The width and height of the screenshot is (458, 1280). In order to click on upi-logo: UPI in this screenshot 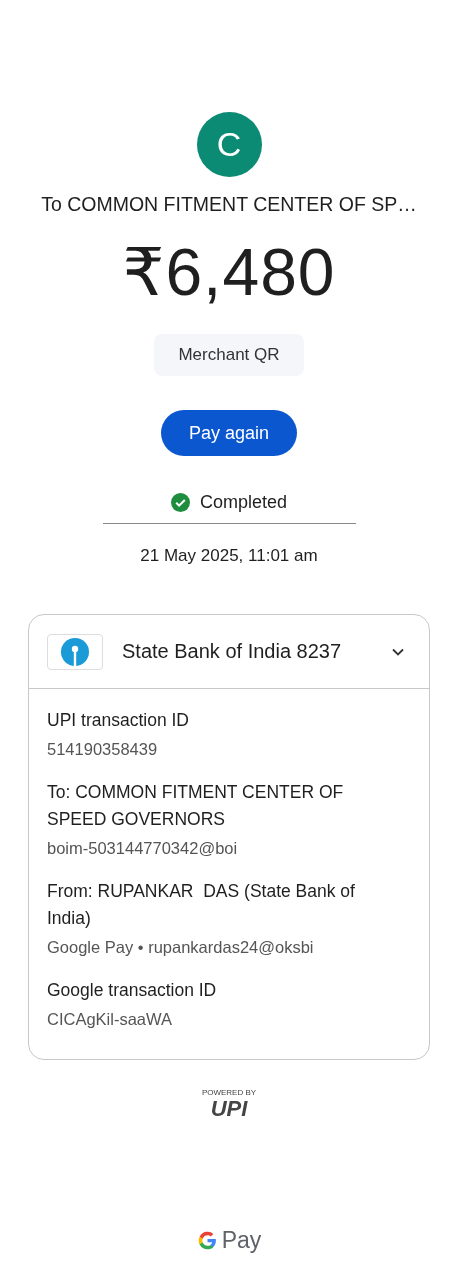, I will do `click(229, 1109)`.